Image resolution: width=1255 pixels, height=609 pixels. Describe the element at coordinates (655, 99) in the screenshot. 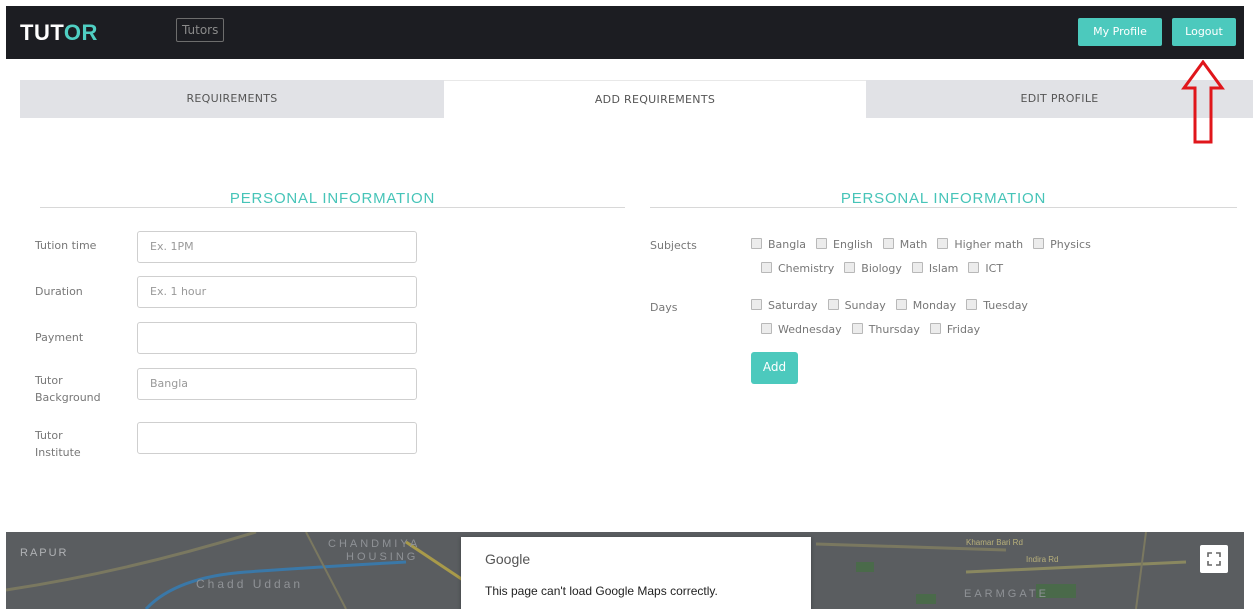

I see `tab-add-requirements: ADD REQUIREMENTS` at that location.